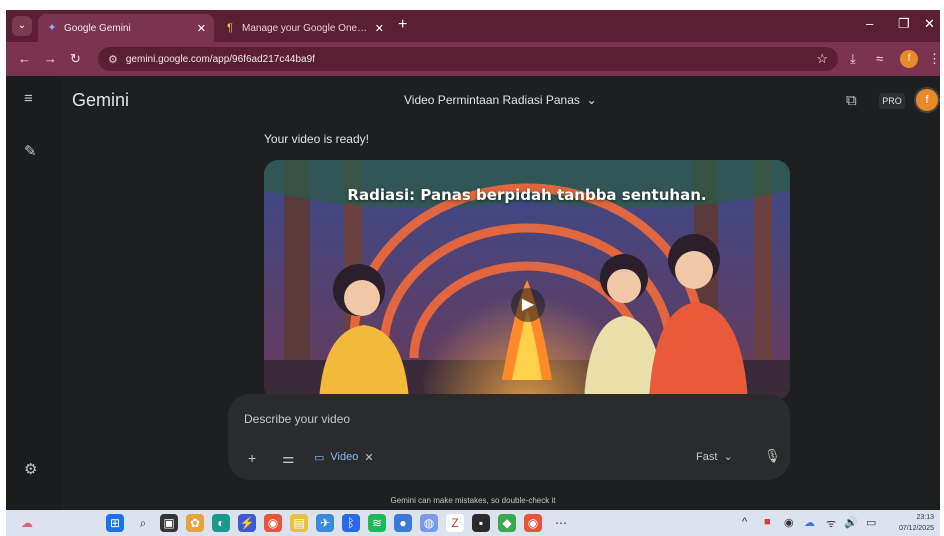 Image resolution: width=944 pixels, height=536 pixels. Describe the element at coordinates (492, 100) in the screenshot. I see `conversation-title: Video Permintaan Radiasi Panas` at that location.